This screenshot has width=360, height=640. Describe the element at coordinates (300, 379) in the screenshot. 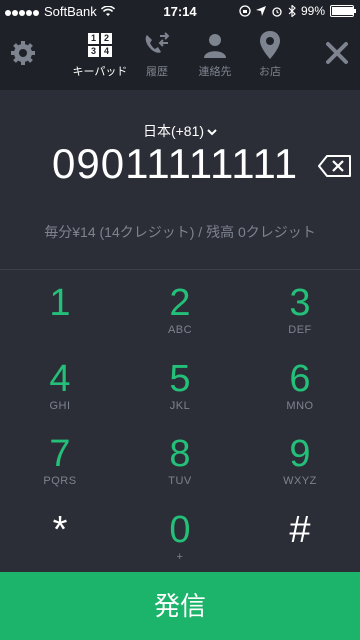

I see `key-digit: 6` at that location.